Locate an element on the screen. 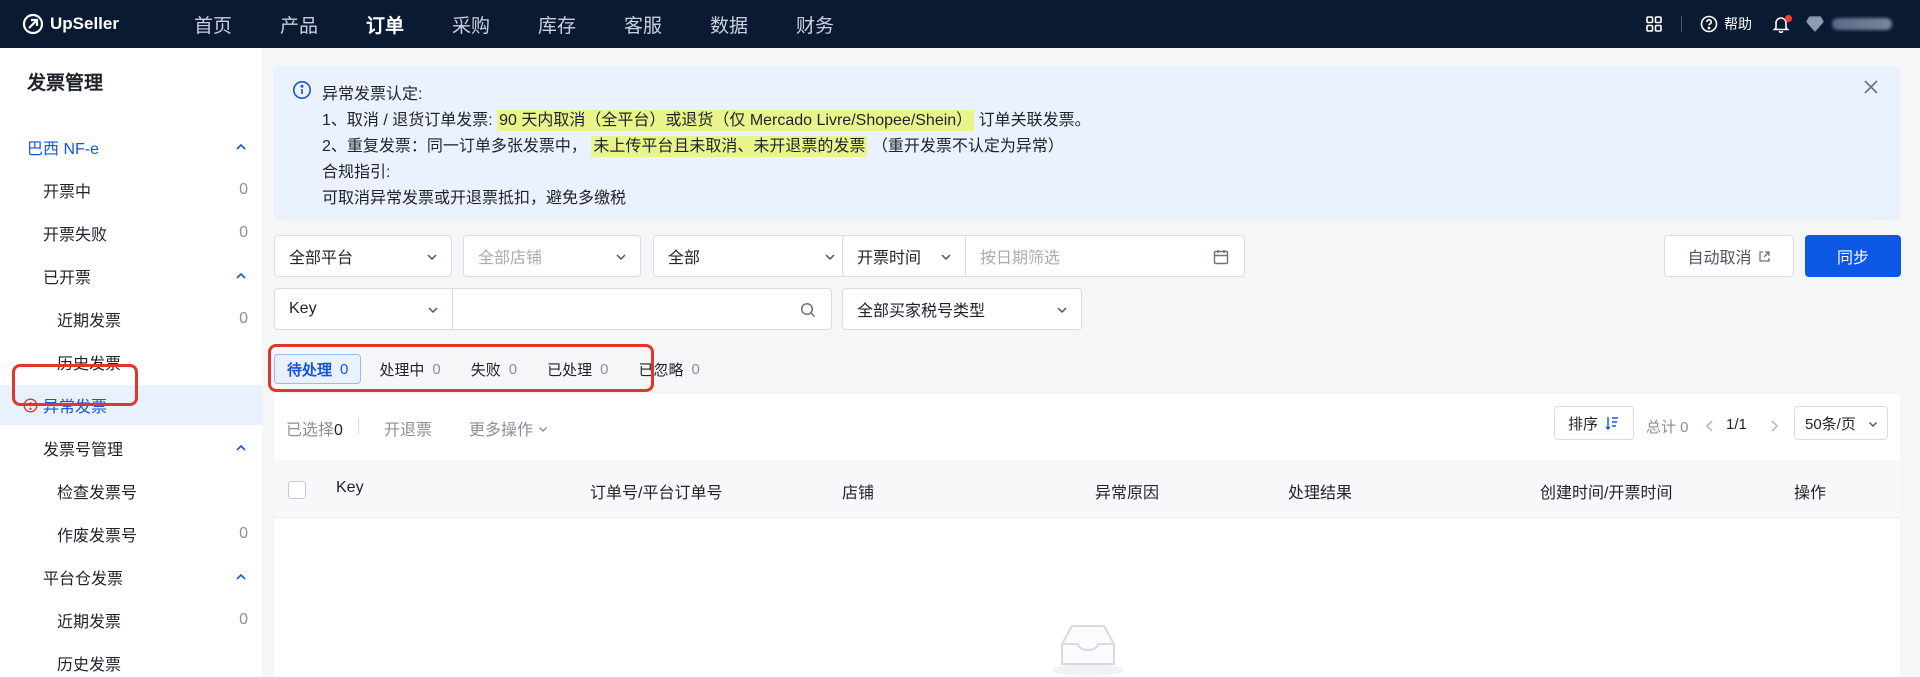 The height and width of the screenshot is (677, 1920). sync-button: 同步 is located at coordinates (1853, 256).